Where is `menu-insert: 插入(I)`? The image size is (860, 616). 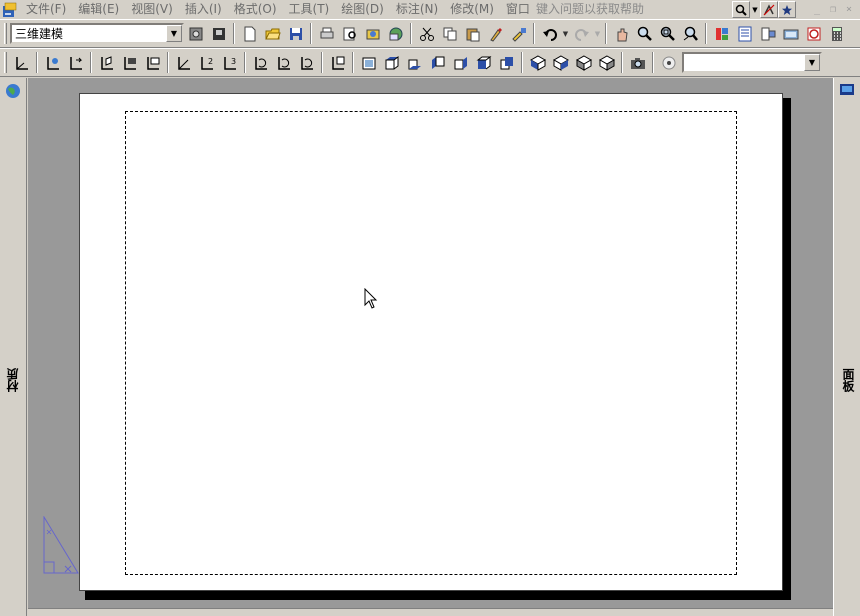
menu-insert: 插入(I) is located at coordinates (203, 9).